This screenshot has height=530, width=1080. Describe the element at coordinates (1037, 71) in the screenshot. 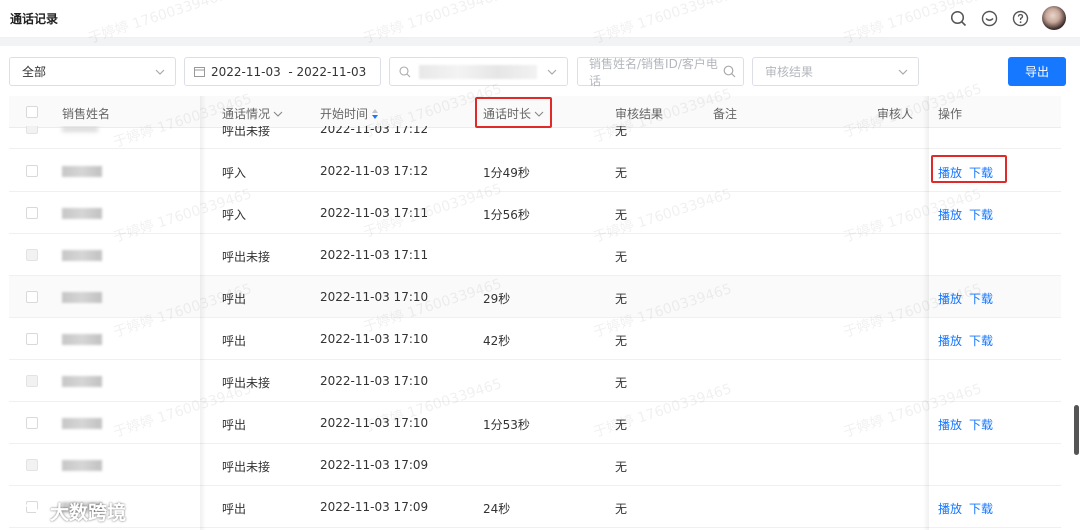

I see `export-button: 导出` at that location.